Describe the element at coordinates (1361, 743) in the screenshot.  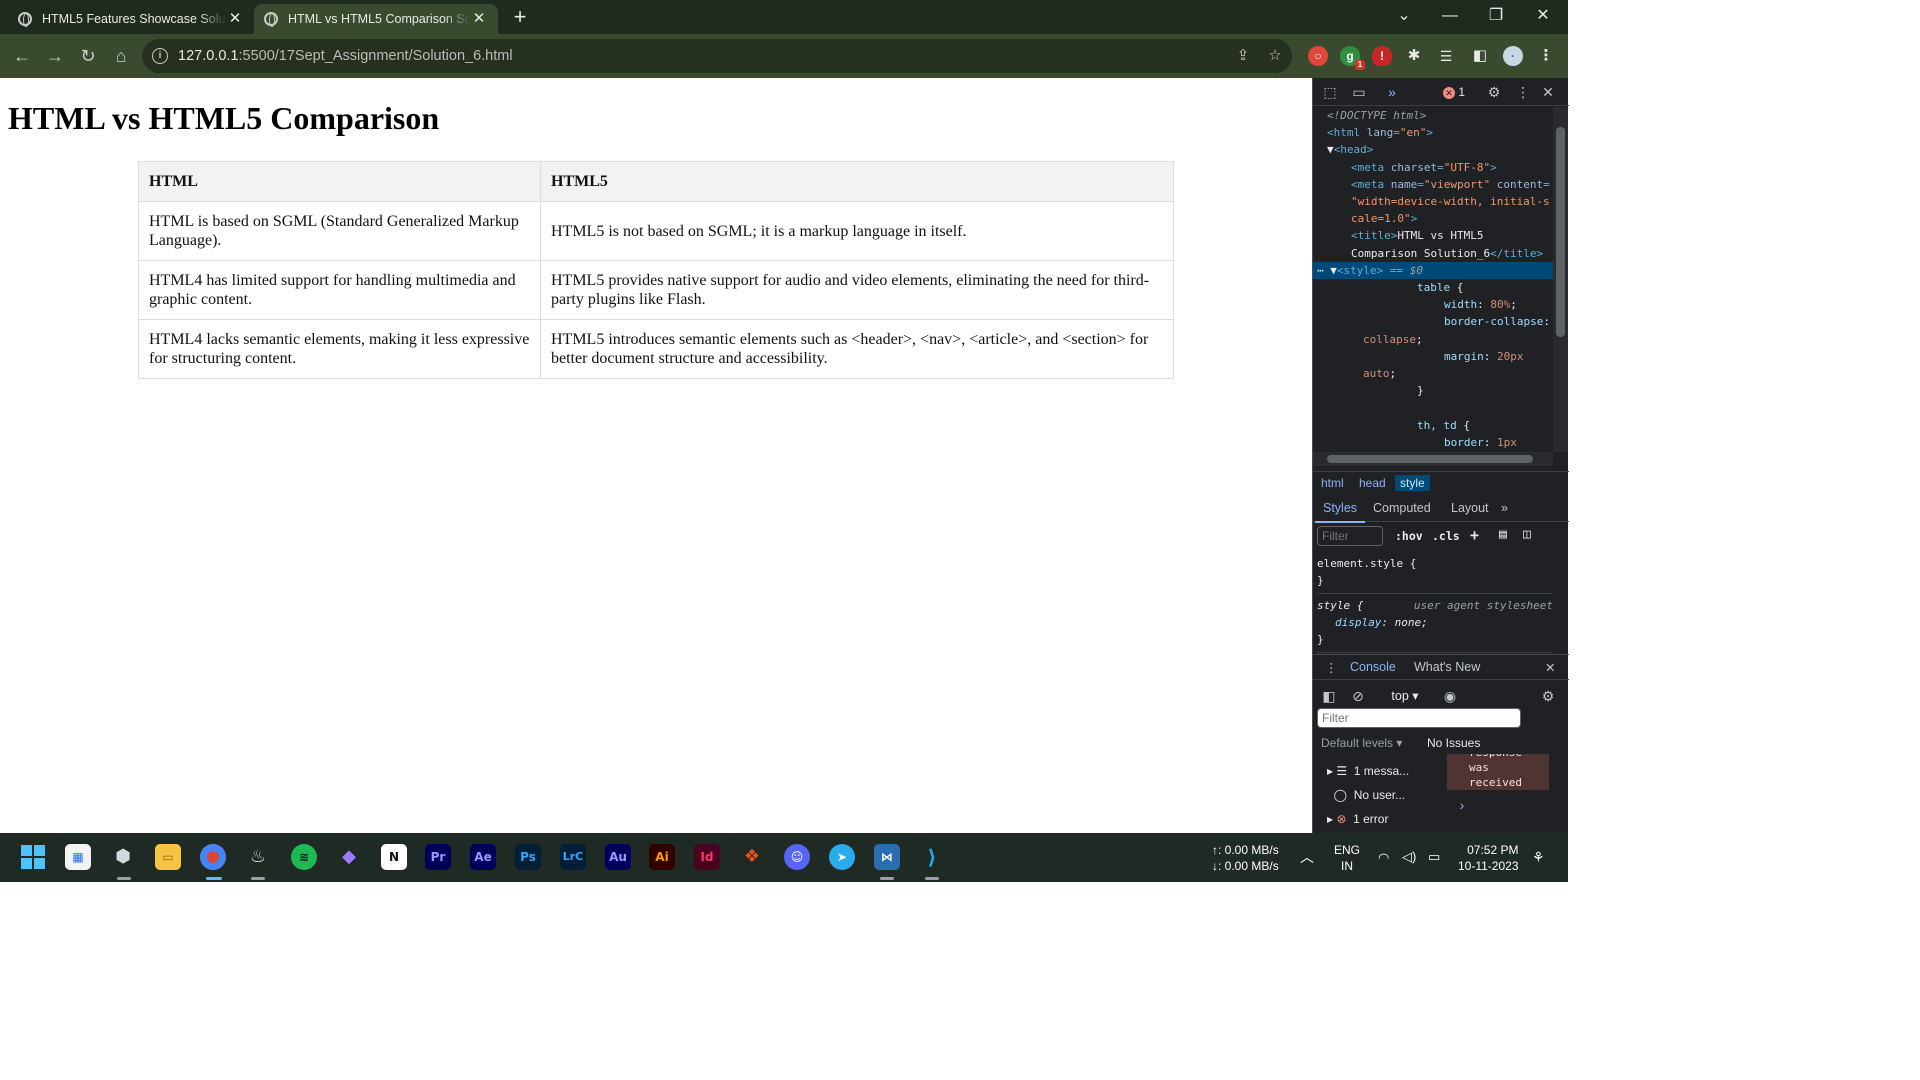
I see `default-levels-dropdown: Default levels ▾` at that location.